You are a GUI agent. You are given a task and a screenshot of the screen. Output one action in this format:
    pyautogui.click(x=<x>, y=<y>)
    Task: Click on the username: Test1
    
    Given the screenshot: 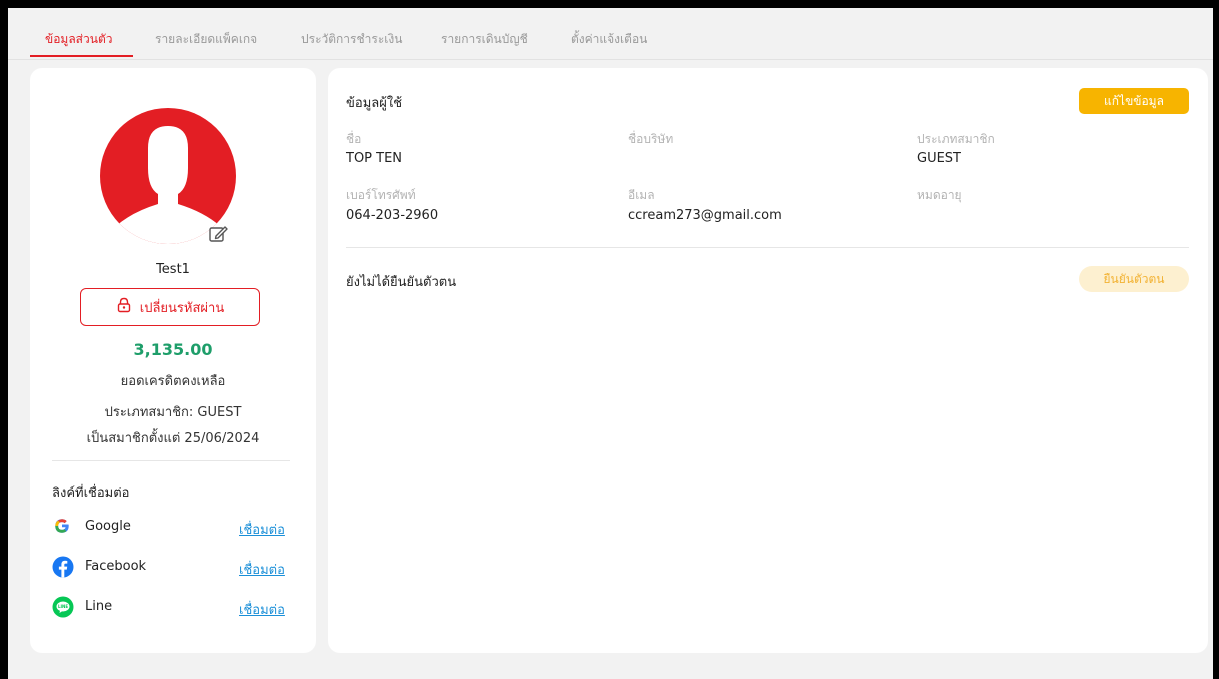 What is the action you would take?
    pyautogui.click(x=173, y=269)
    